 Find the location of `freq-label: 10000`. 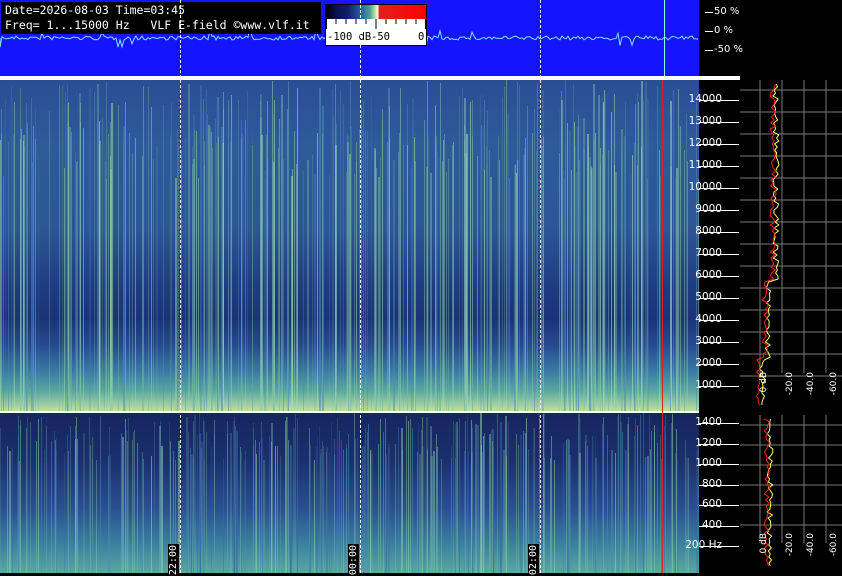

freq-label: 10000 is located at coordinates (705, 187).